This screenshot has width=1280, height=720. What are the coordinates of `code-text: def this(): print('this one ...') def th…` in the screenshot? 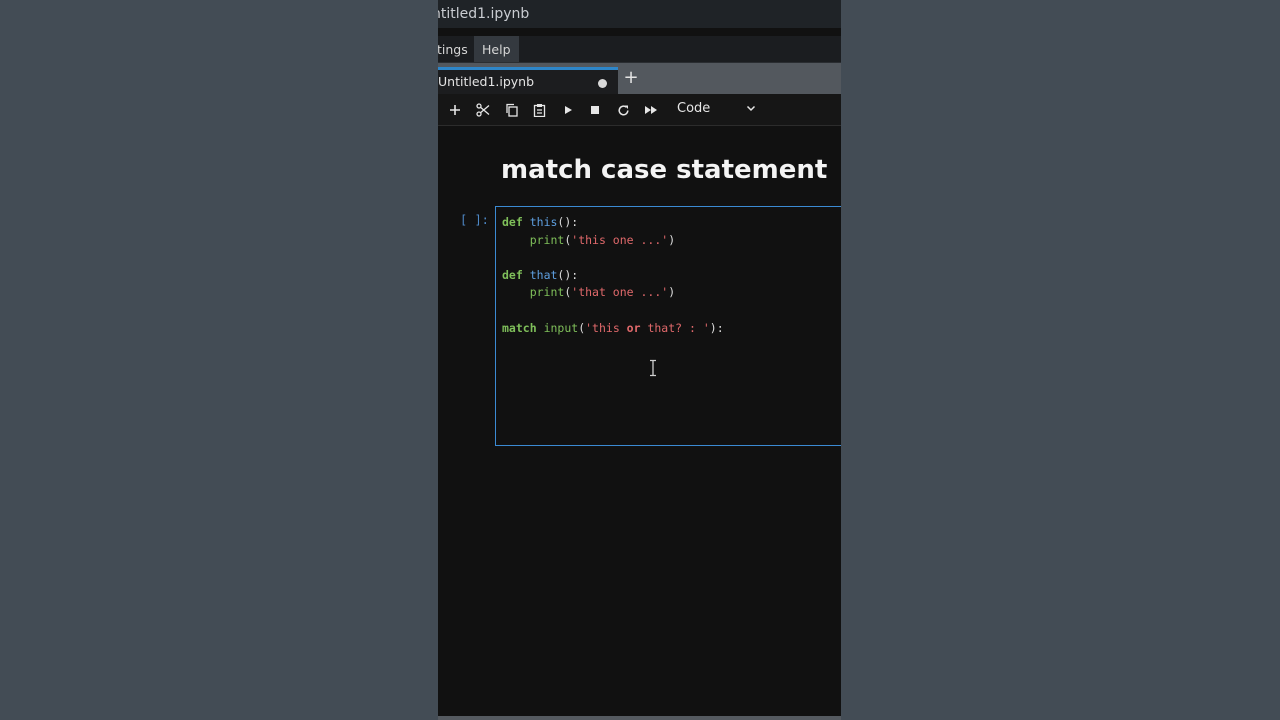 It's located at (613, 275).